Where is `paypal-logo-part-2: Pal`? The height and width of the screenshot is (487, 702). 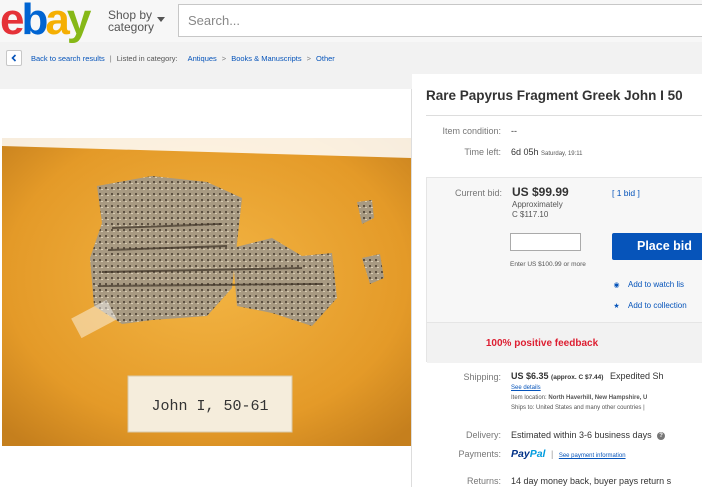
paypal-logo-part-2: Pal is located at coordinates (537, 454).